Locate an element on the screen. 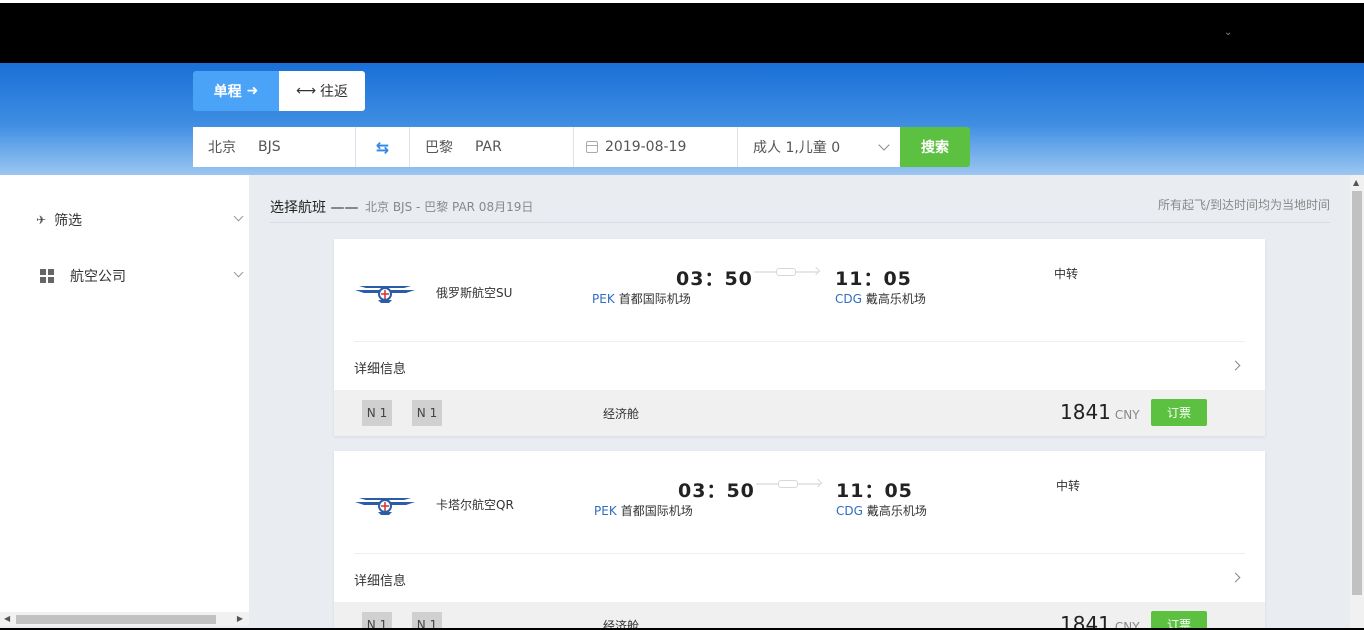 The image size is (1364, 630). search-button: 搜索 is located at coordinates (935, 147).